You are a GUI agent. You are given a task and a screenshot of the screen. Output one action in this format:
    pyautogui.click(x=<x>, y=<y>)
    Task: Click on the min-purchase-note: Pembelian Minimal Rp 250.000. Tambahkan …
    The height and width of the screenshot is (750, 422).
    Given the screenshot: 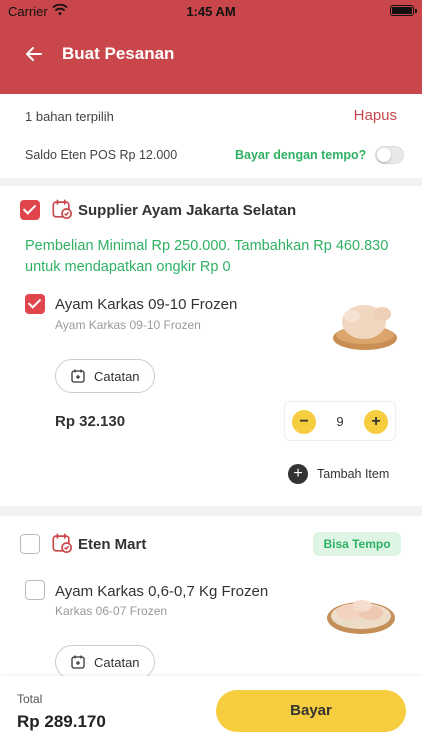 What is the action you would take?
    pyautogui.click(x=207, y=256)
    